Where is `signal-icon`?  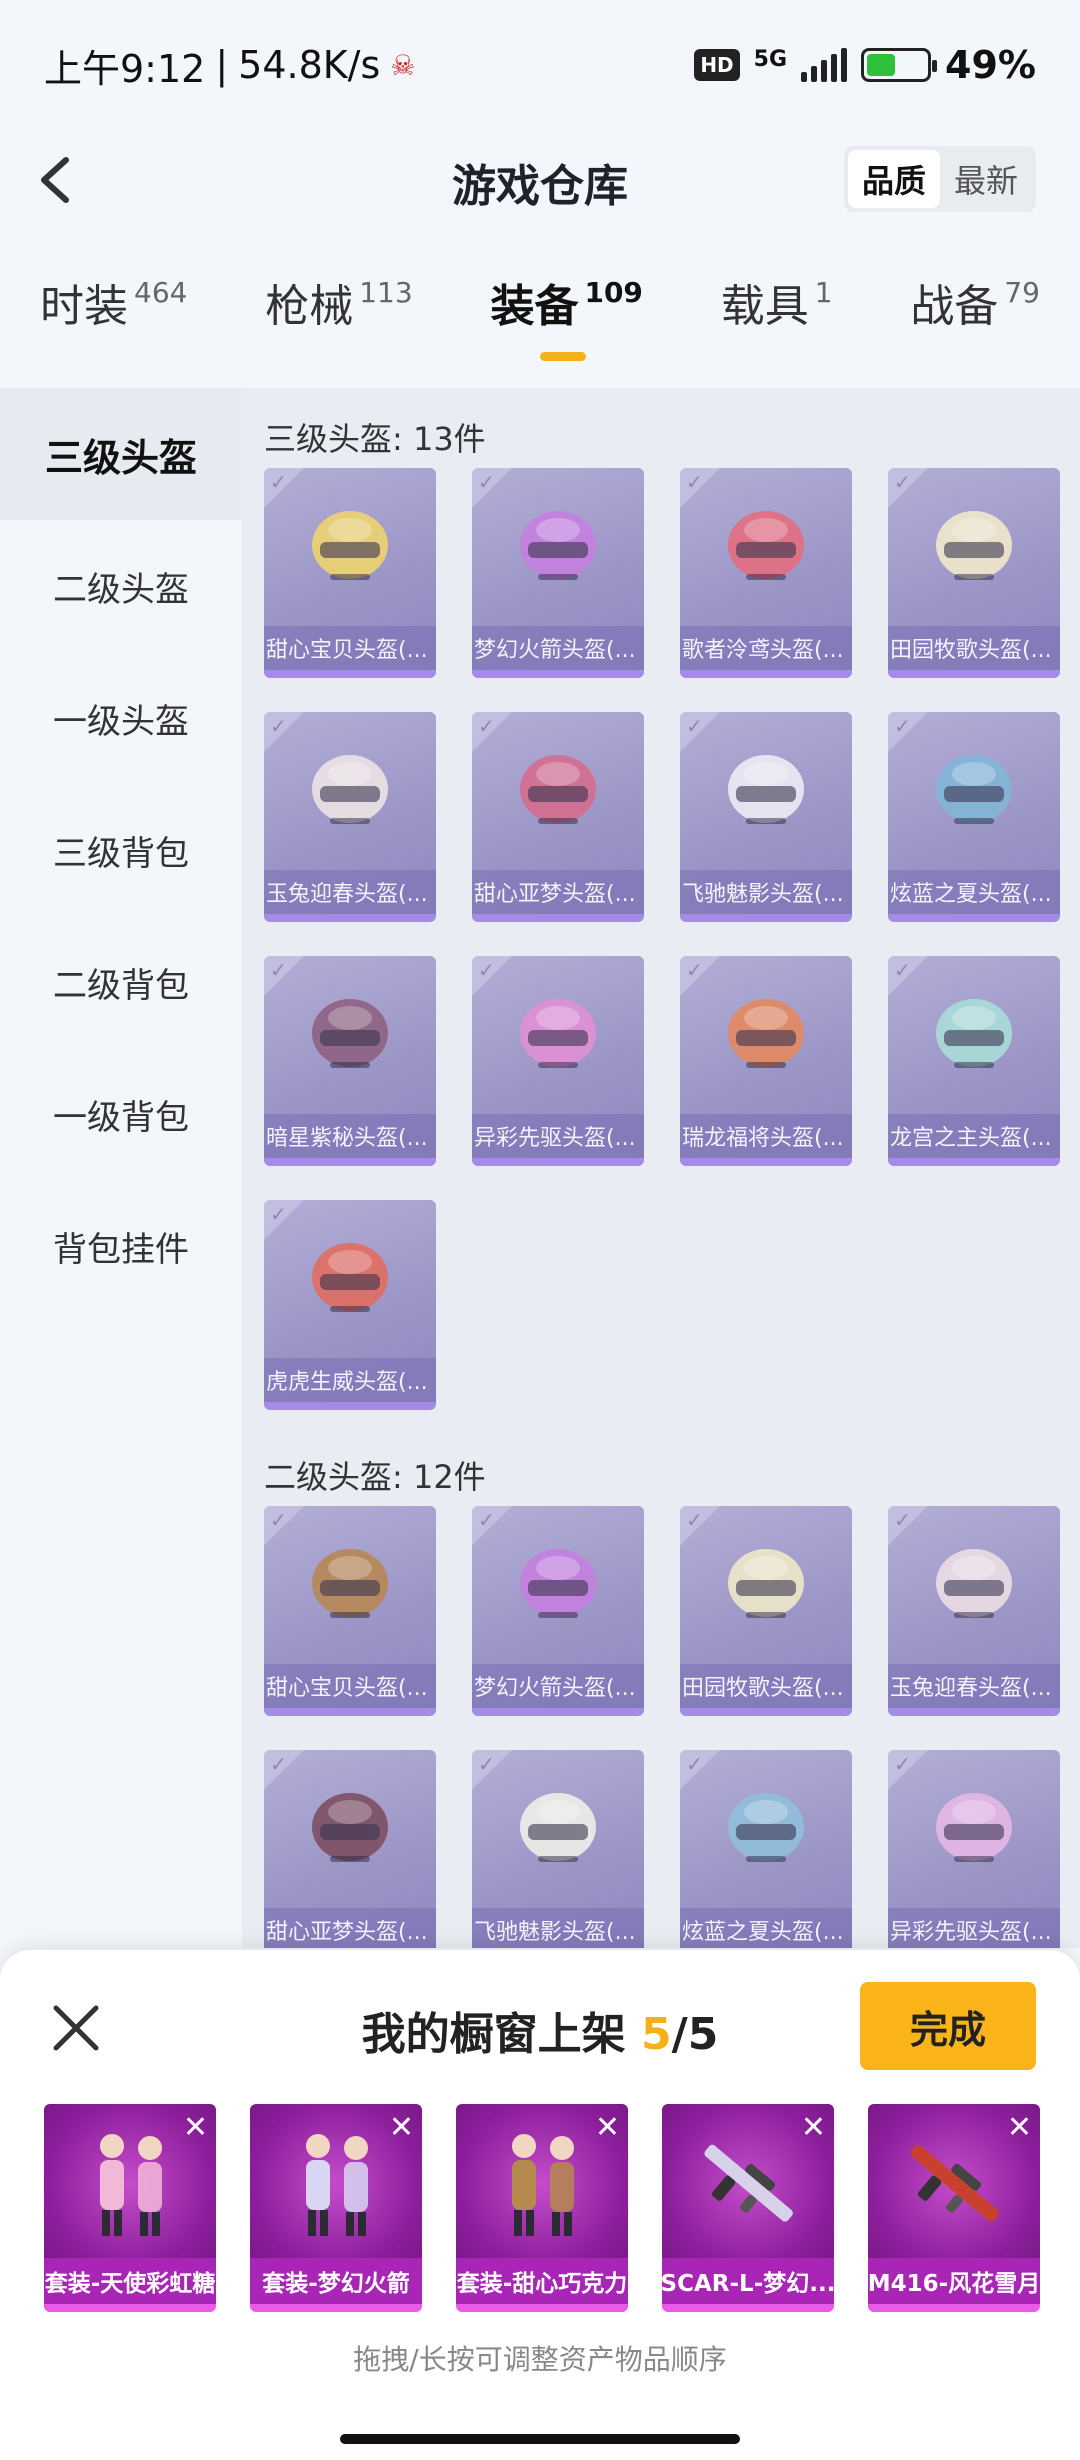 signal-icon is located at coordinates (824, 65).